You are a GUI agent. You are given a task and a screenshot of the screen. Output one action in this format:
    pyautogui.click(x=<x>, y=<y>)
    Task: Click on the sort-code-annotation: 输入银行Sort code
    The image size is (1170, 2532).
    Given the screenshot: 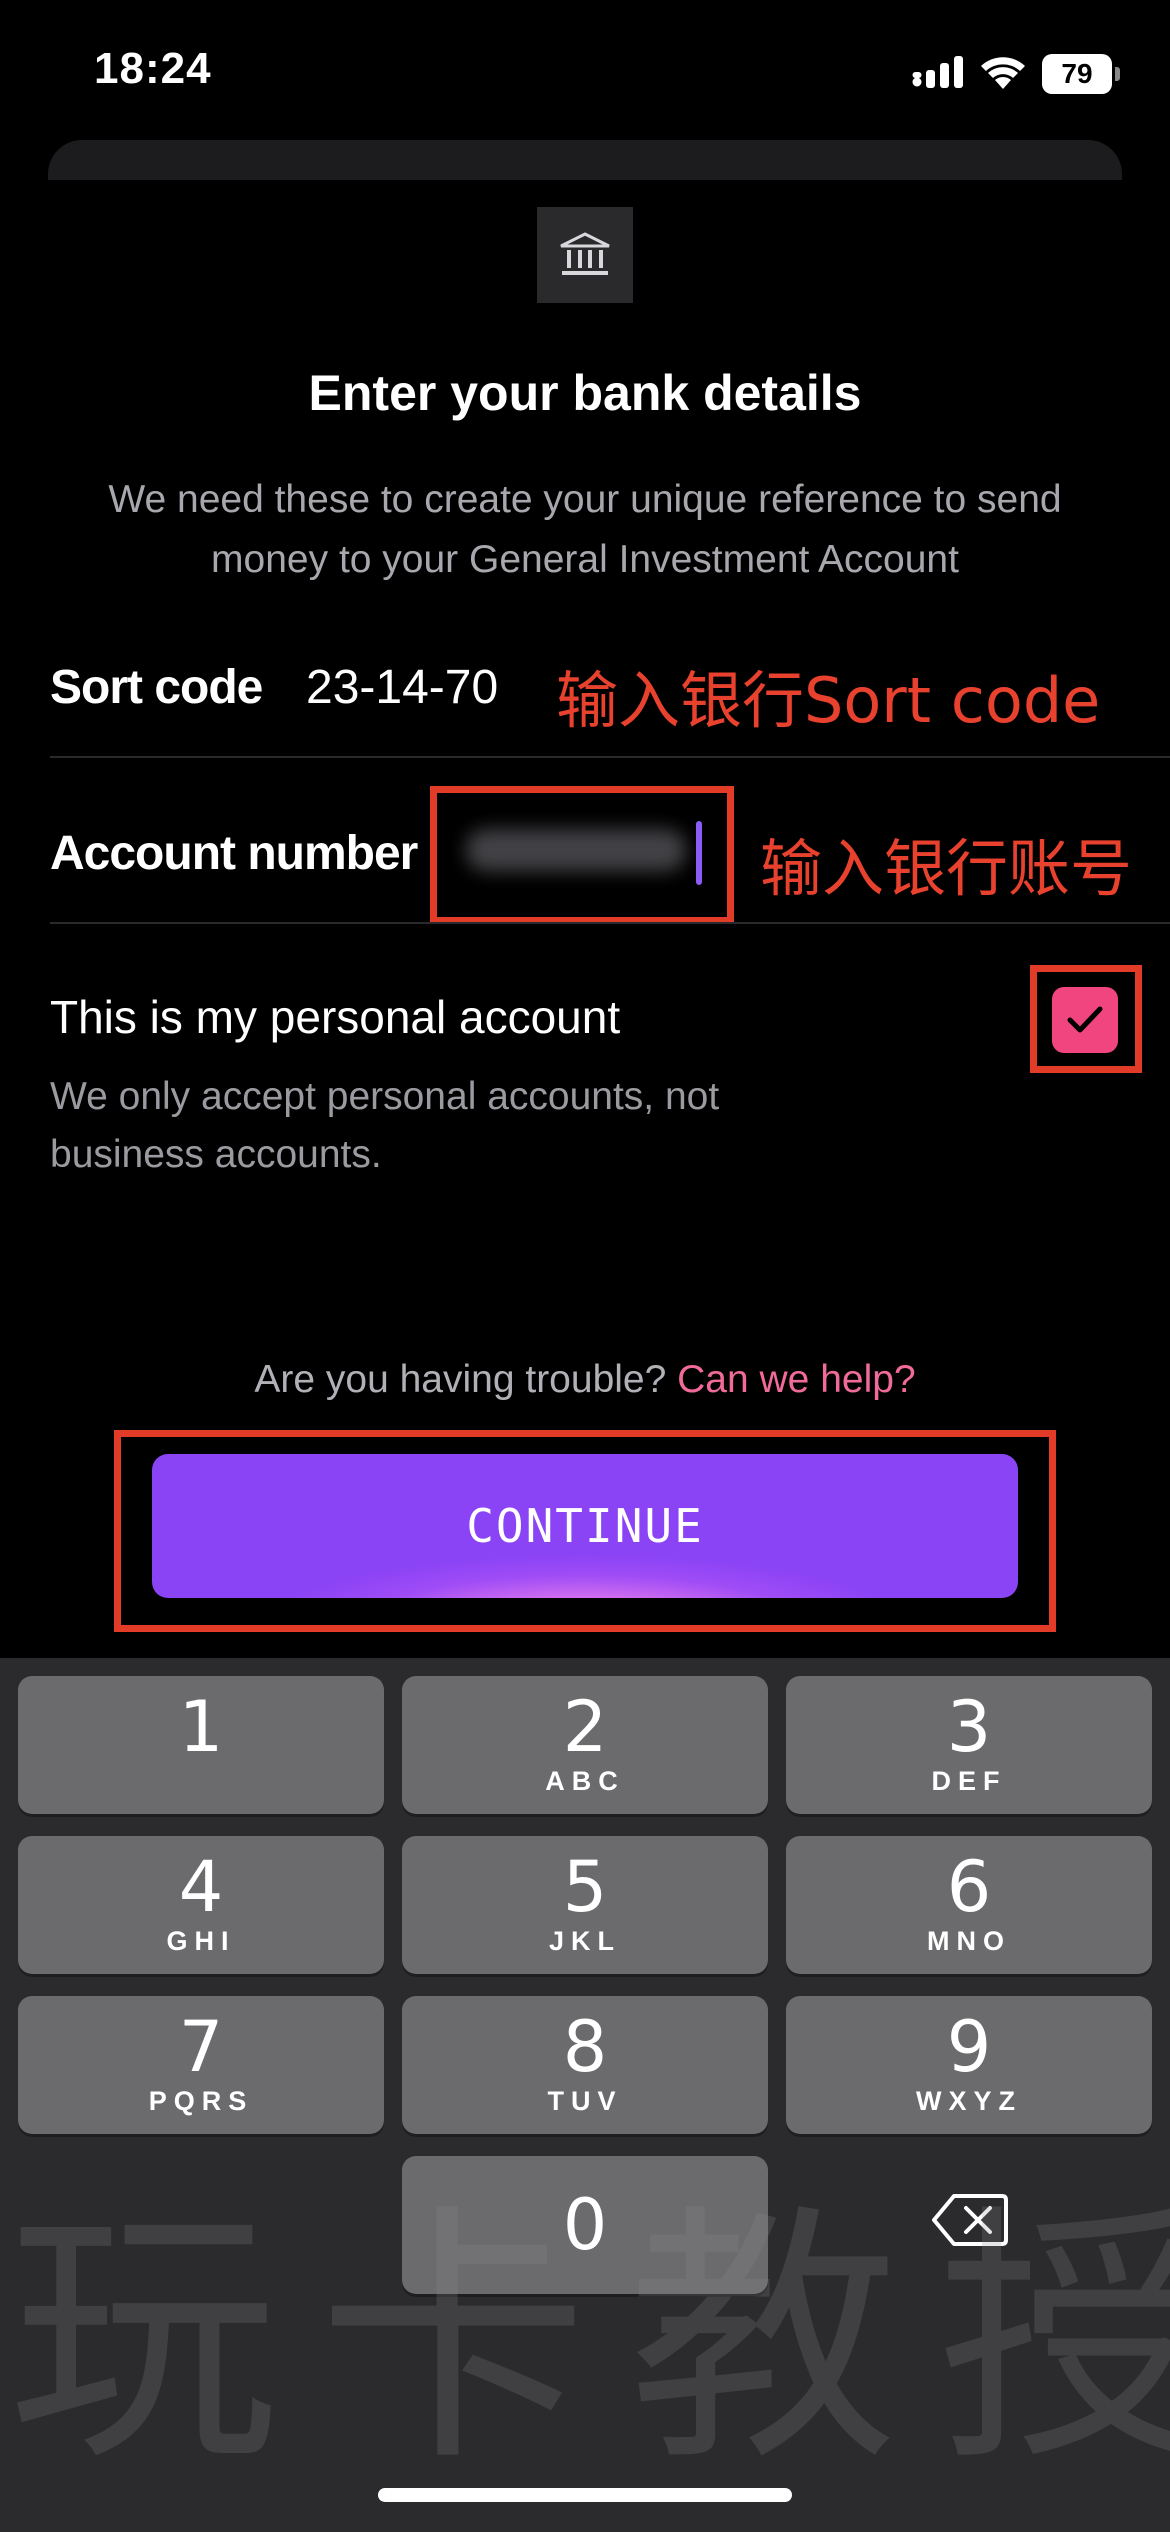 What is the action you would take?
    pyautogui.click(x=828, y=700)
    